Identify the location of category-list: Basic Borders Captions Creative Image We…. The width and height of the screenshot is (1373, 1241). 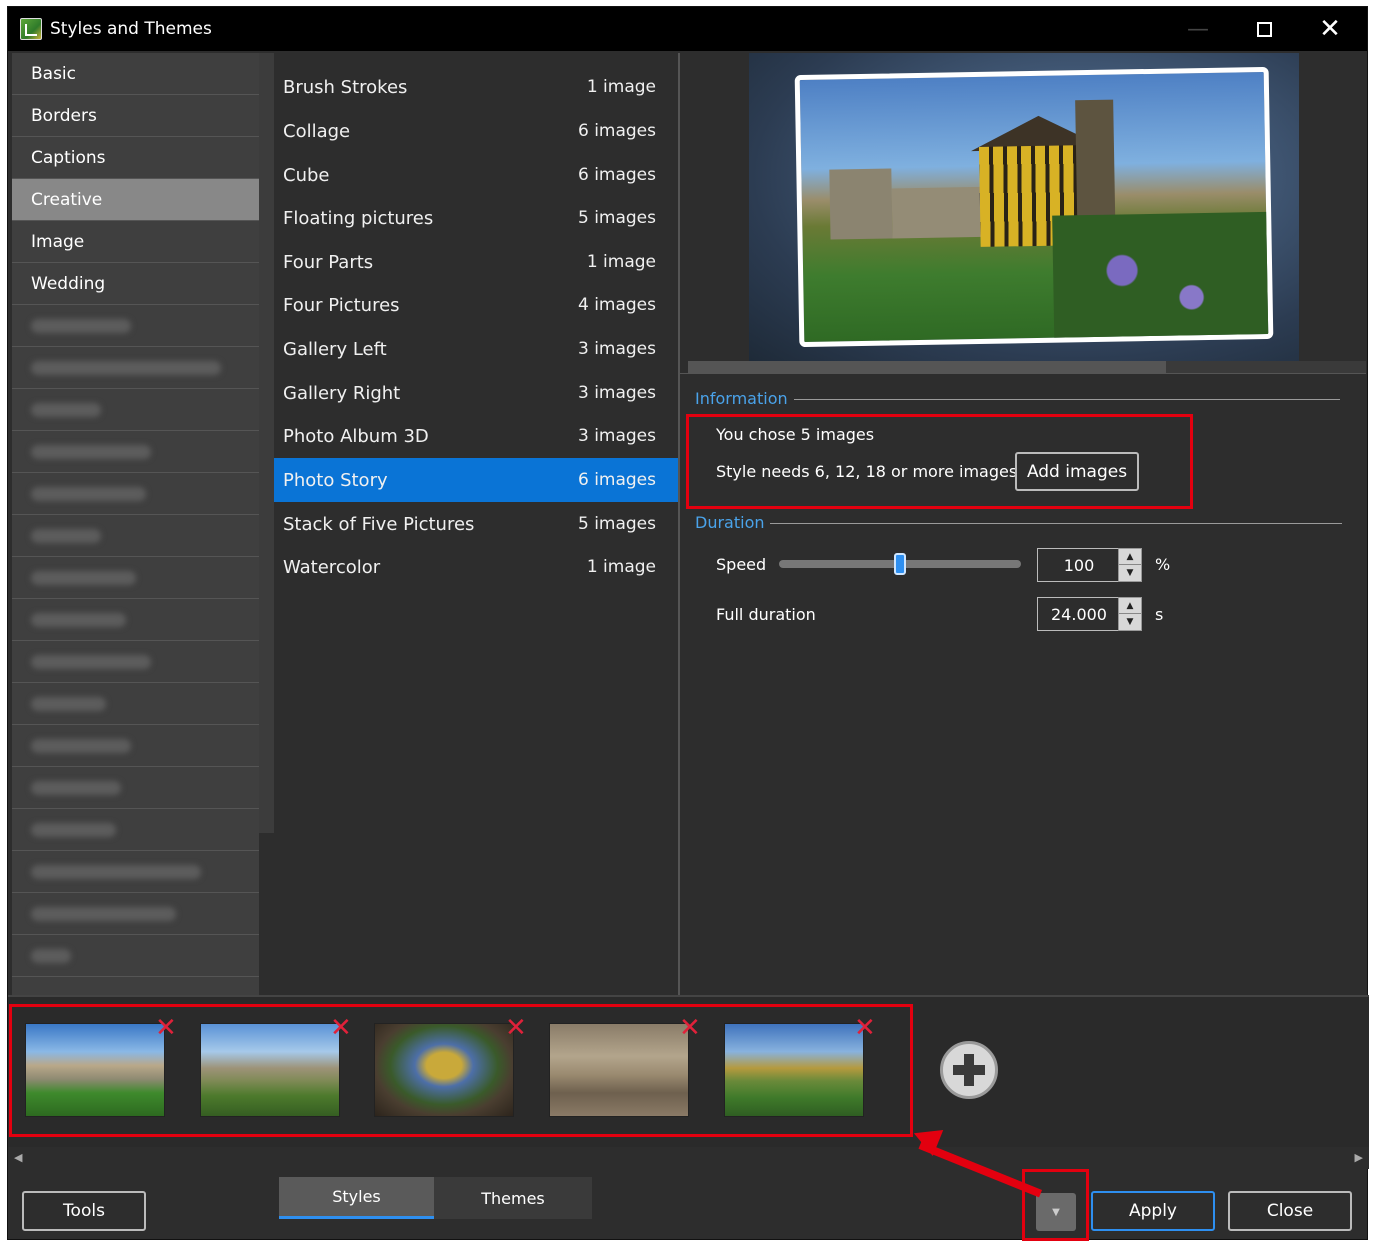
(135, 525).